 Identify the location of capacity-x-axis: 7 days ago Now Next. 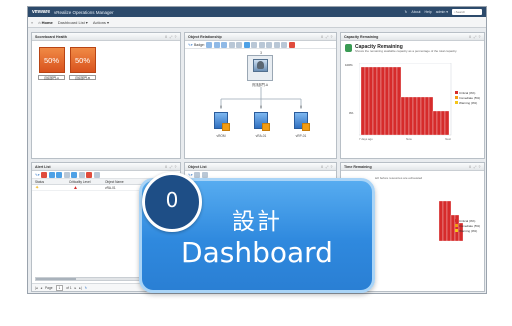
(405, 139).